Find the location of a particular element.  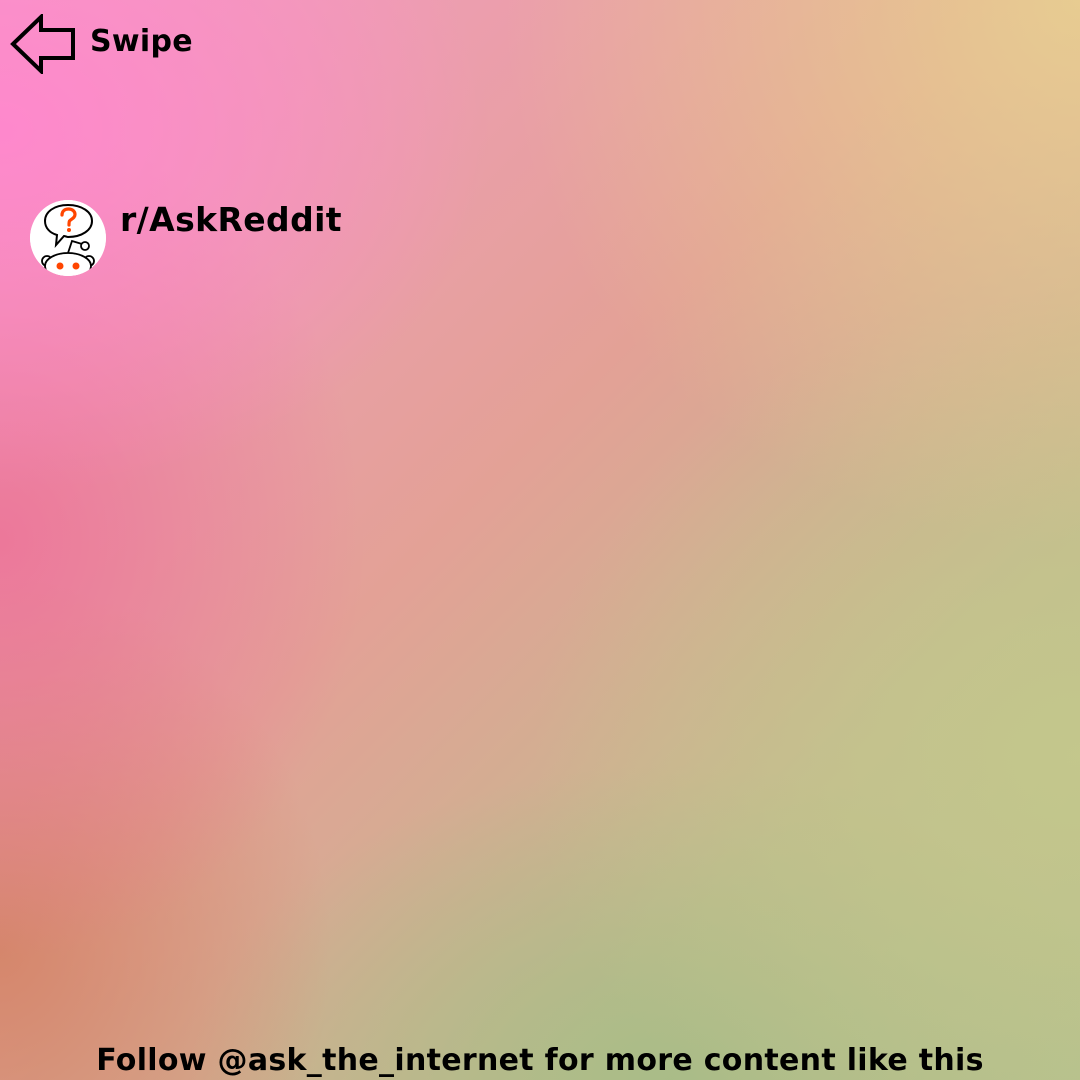

swipe-hint: Swipe is located at coordinates (101, 44).